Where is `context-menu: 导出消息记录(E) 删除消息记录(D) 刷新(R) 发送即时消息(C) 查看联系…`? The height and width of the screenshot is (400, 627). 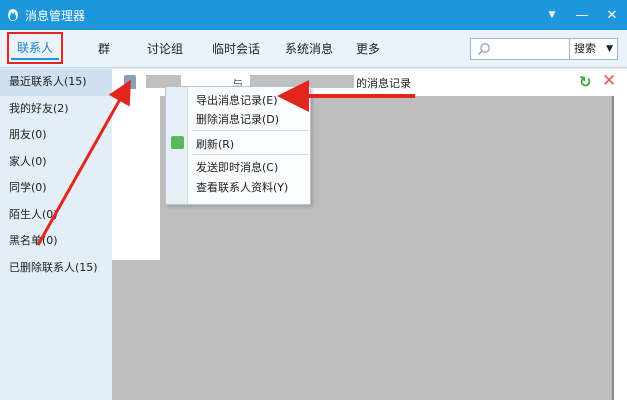
context-menu: 导出消息记录(E) 删除消息记录(D) 刷新(R) 发送即时消息(C) 查看联系… is located at coordinates (238, 145).